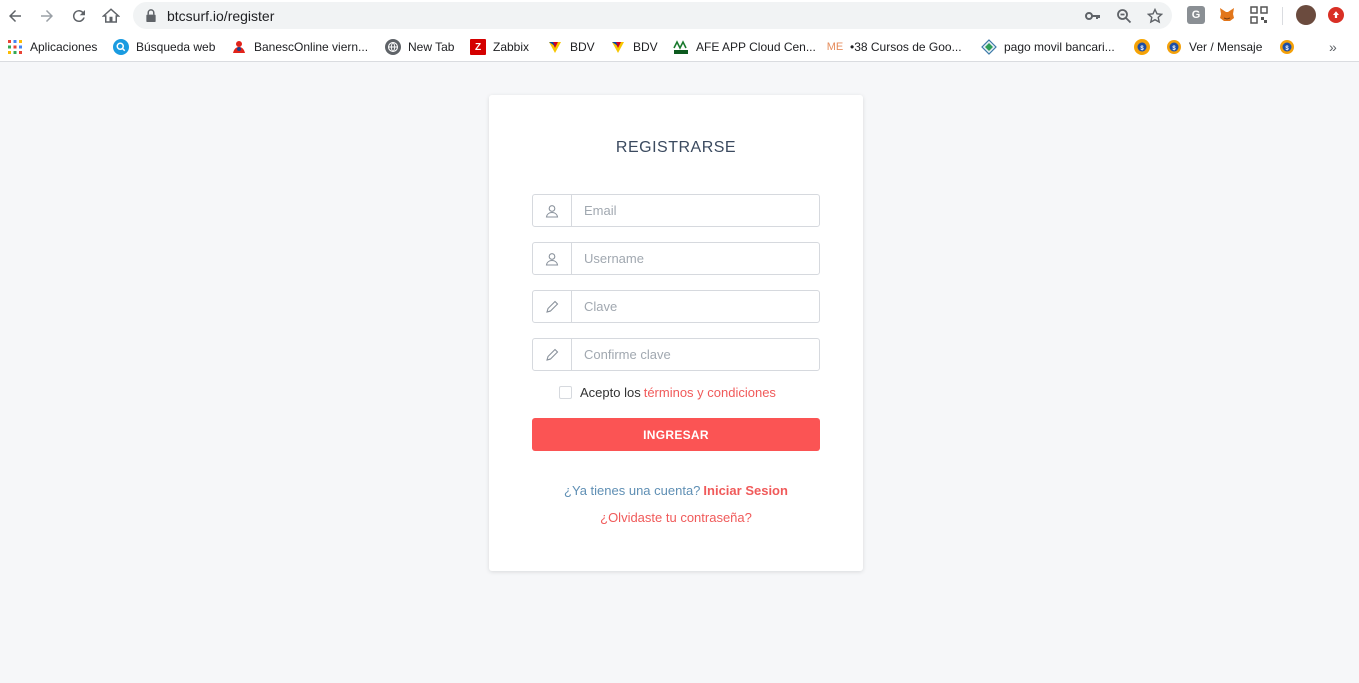 This screenshot has width=1359, height=683. I want to click on lock-icon, so click(151, 15).